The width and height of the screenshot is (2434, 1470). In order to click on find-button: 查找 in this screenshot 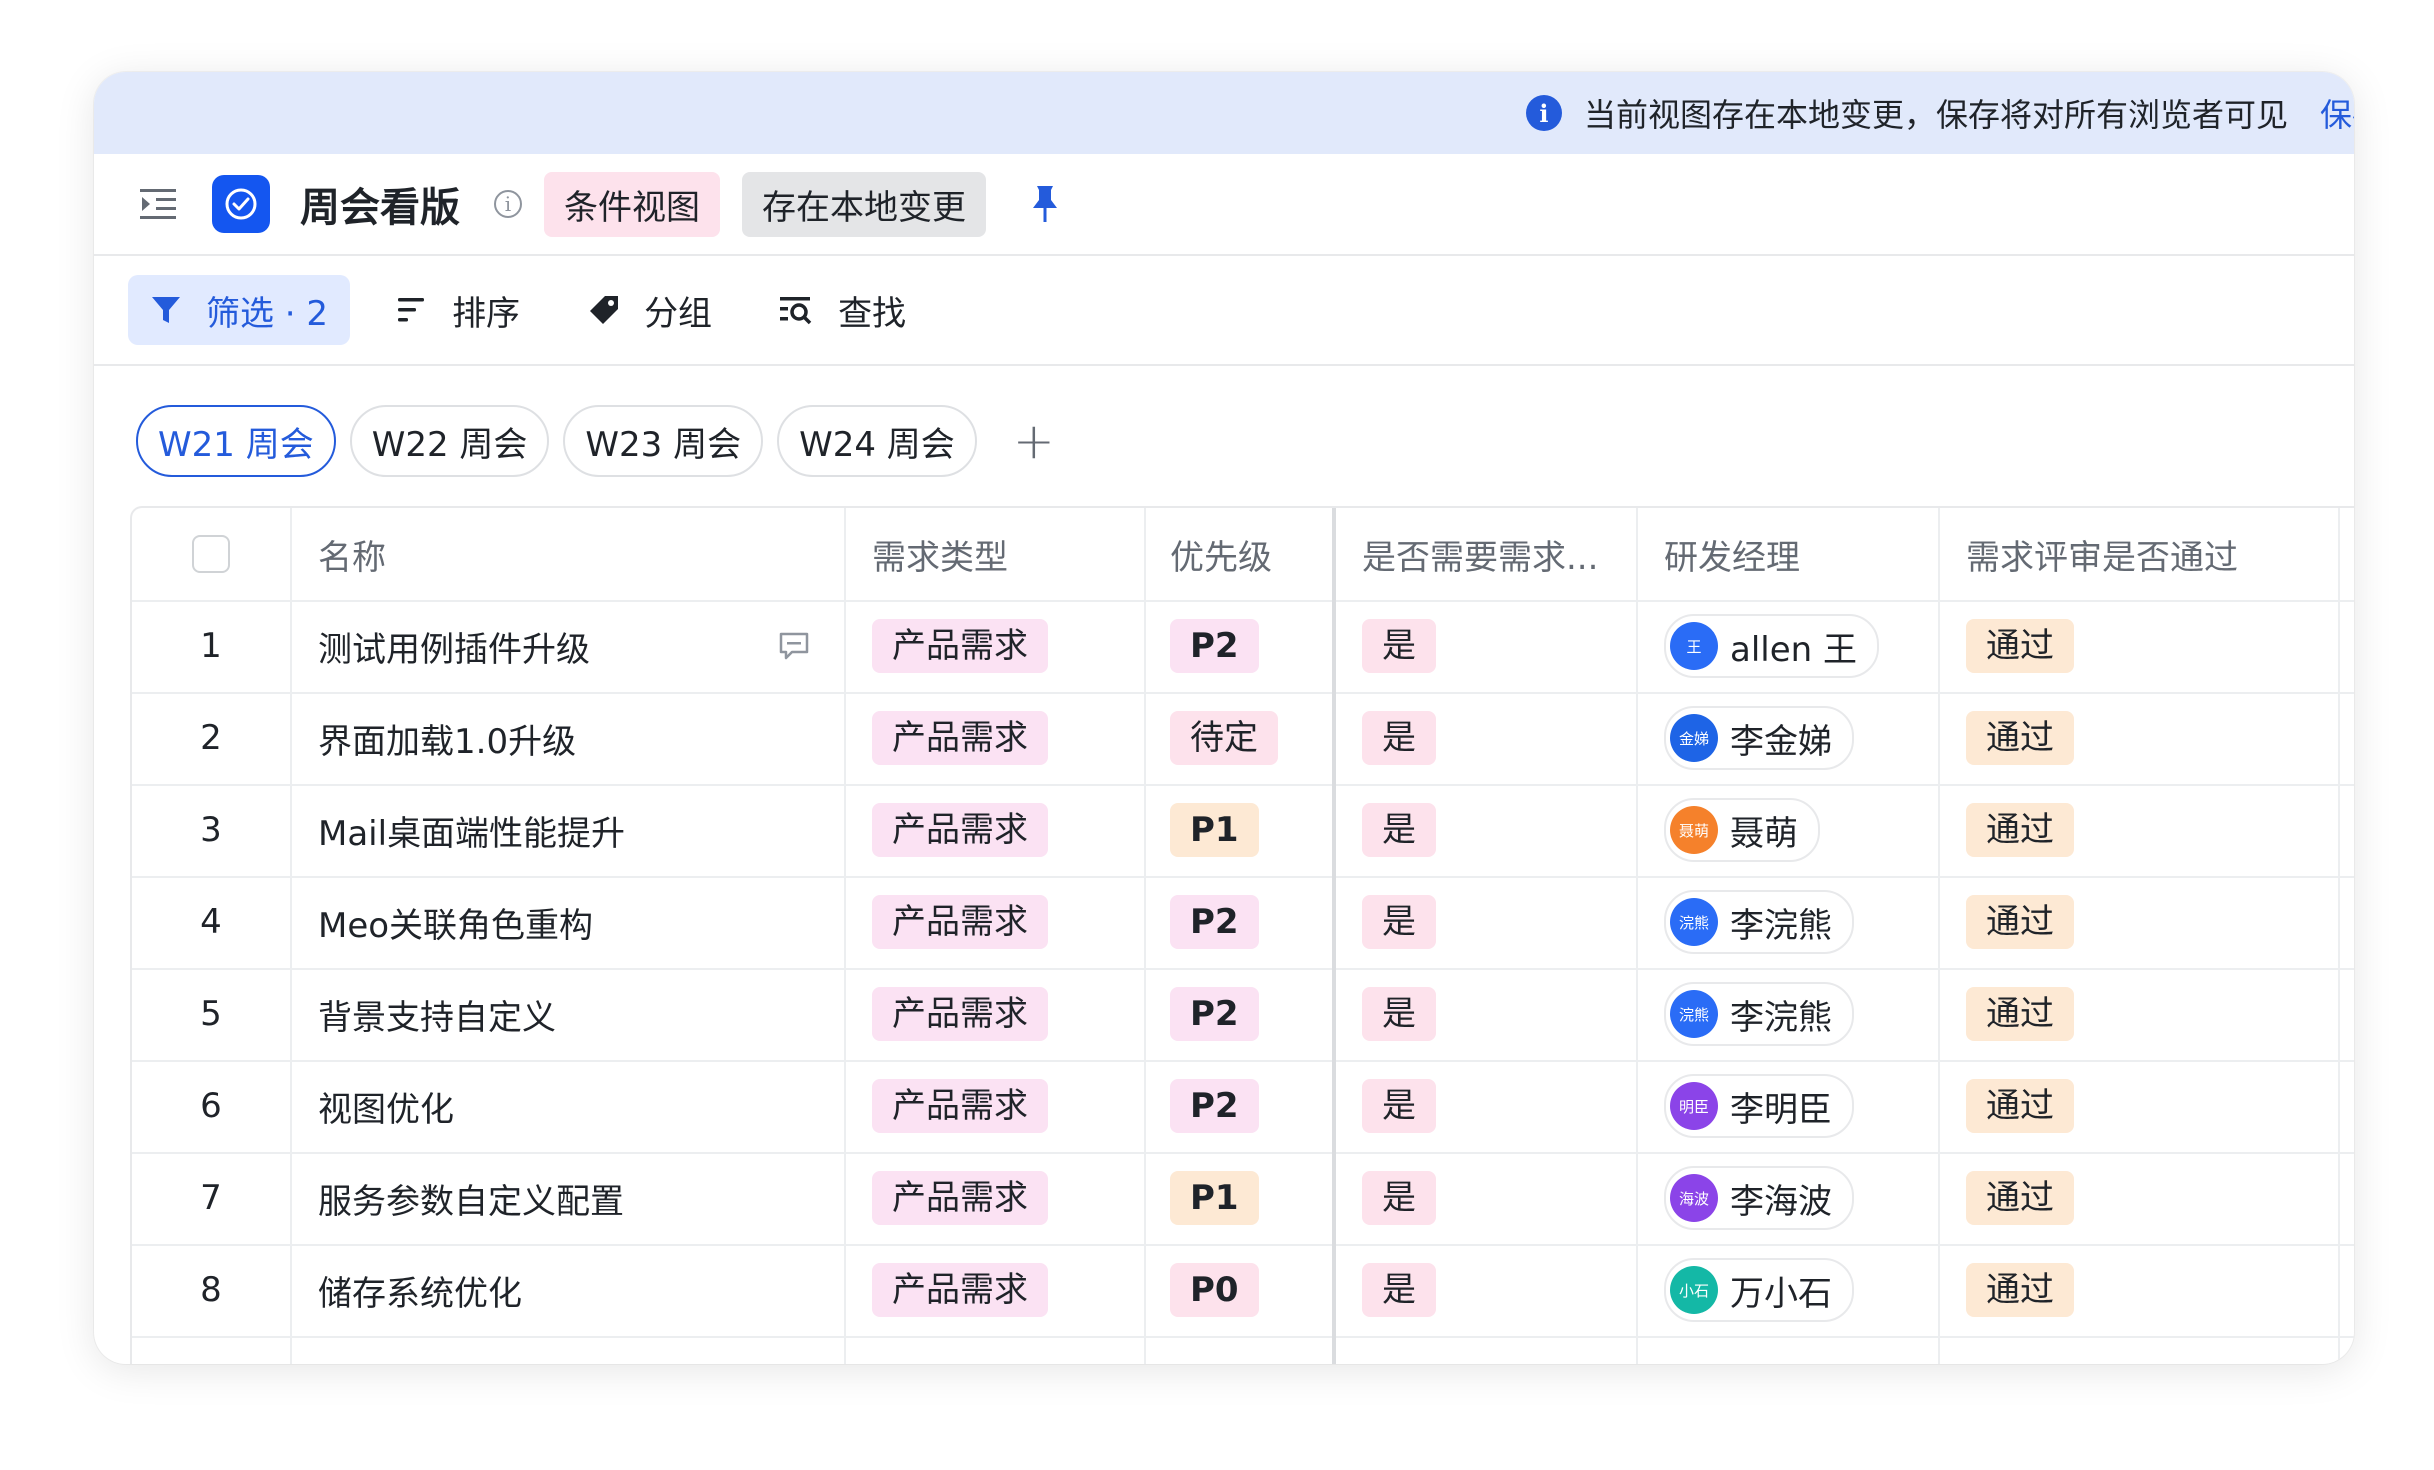, I will do `click(843, 310)`.